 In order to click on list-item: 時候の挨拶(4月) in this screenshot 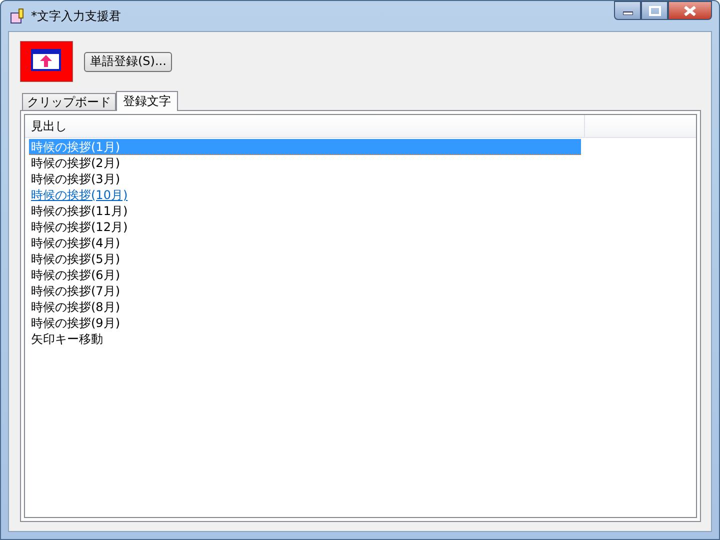, I will do `click(305, 243)`.